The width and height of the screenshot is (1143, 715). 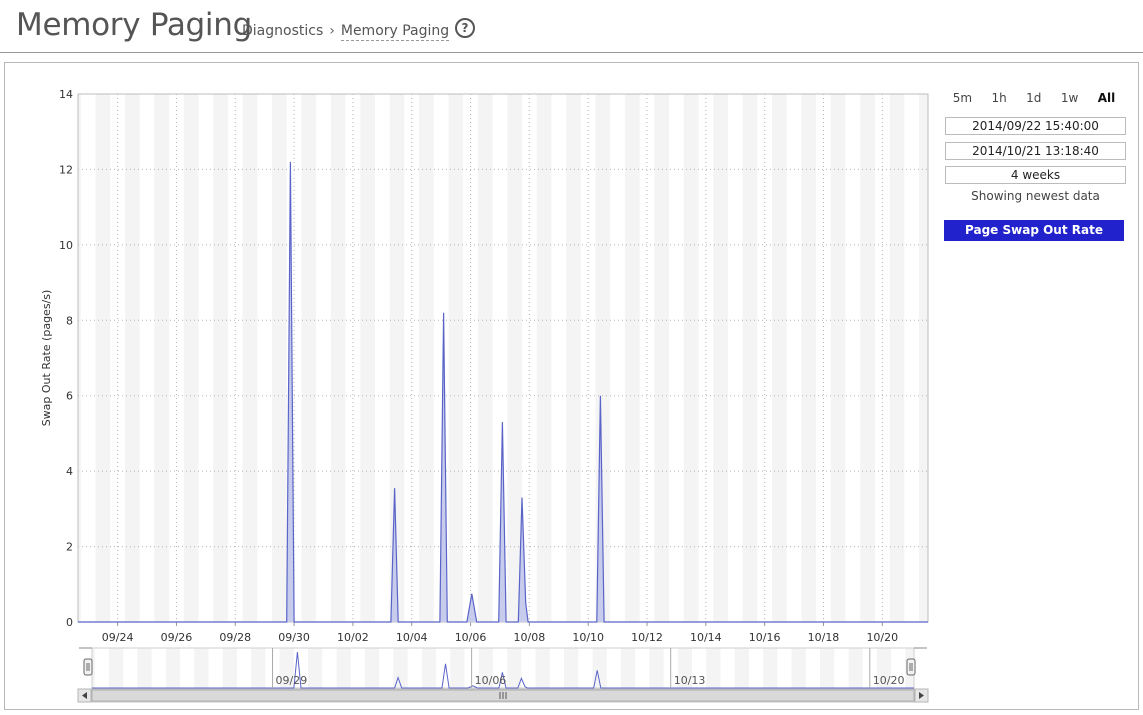 What do you see at coordinates (882, 637) in the screenshot?
I see `x-tick-label: 10/20` at bounding box center [882, 637].